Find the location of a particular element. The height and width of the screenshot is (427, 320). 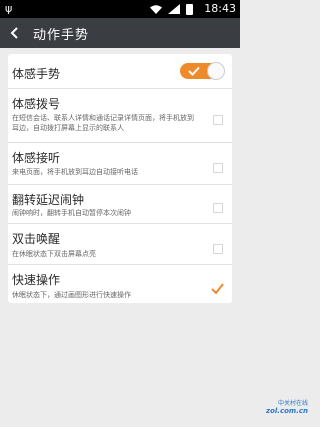

master-toggle-label: 体感手势 is located at coordinates (36, 74).